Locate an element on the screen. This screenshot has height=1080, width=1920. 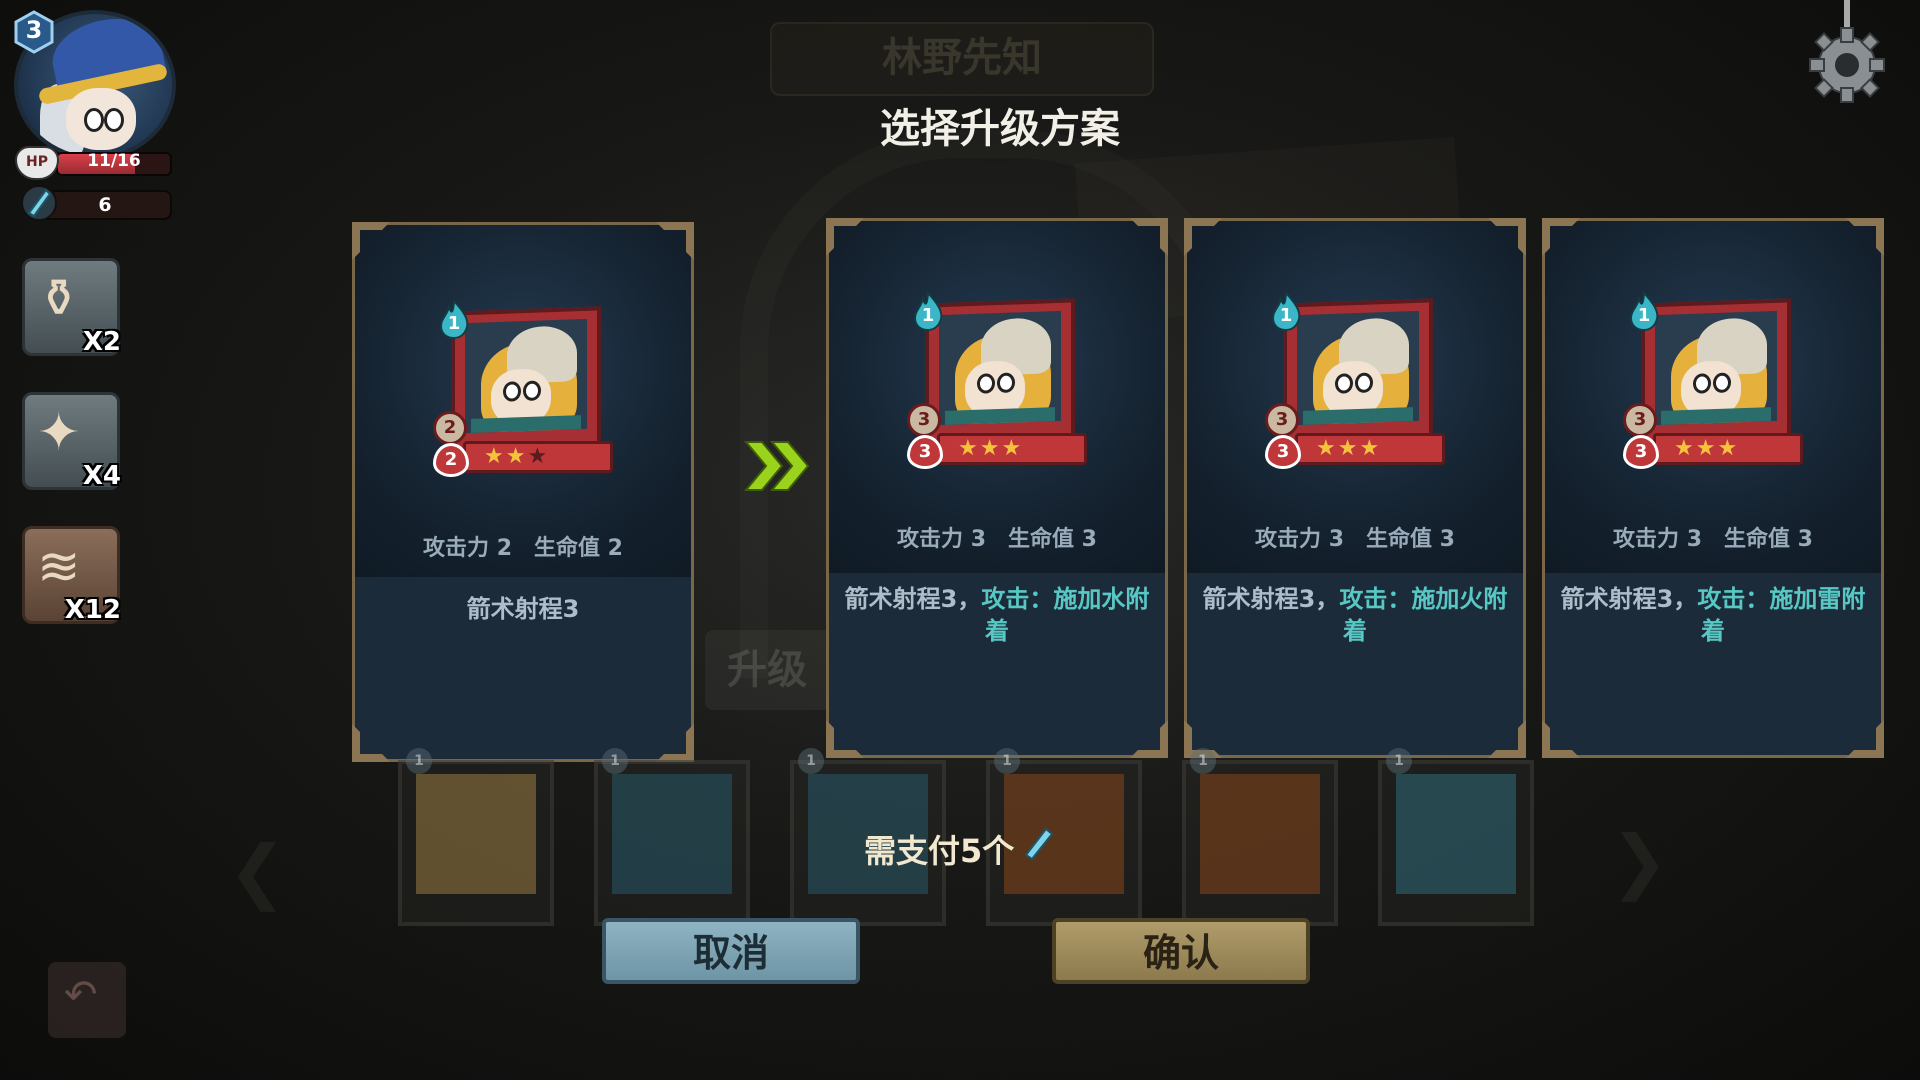
unit-portrait: ★★★ 1 3 3 is located at coordinates (1356, 380).